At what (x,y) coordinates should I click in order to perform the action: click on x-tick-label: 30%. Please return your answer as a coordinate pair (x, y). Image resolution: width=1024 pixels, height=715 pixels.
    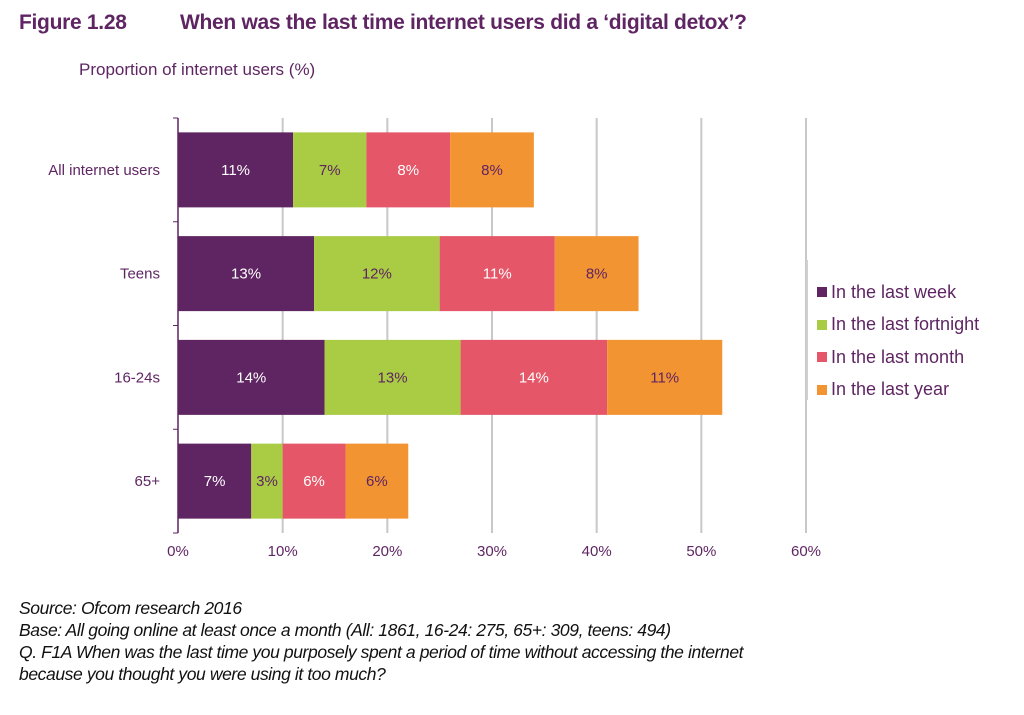
    Looking at the image, I should click on (492, 551).